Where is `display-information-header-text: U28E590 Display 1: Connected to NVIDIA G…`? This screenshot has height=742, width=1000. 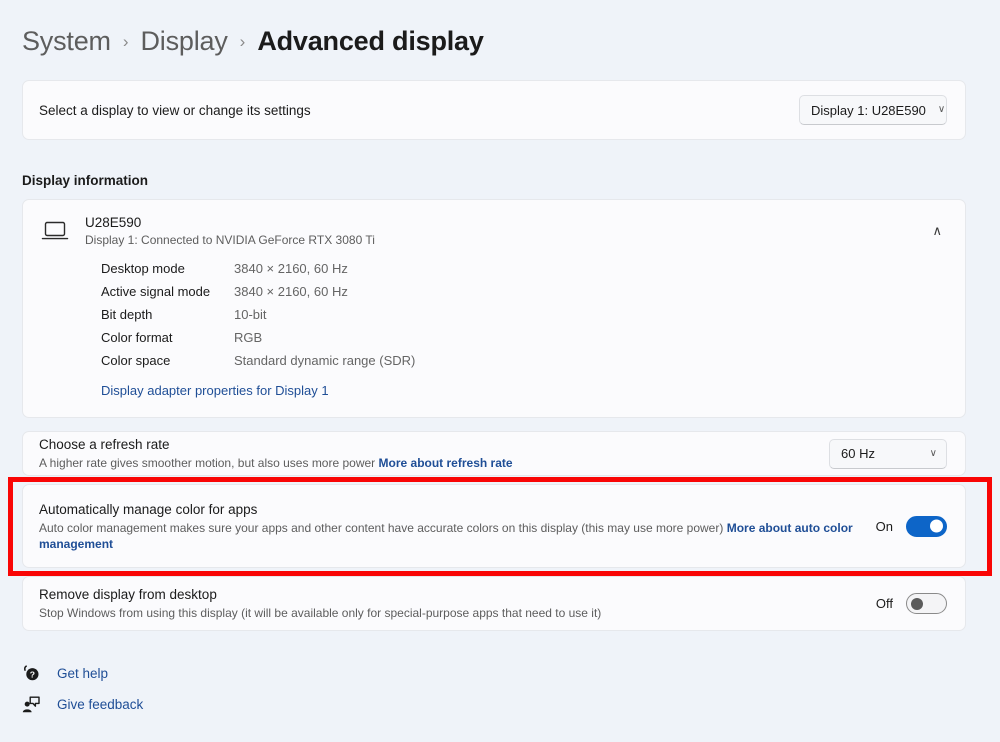
display-information-header-text: U28E590 Display 1: Connected to NVIDIA G… is located at coordinates (230, 231).